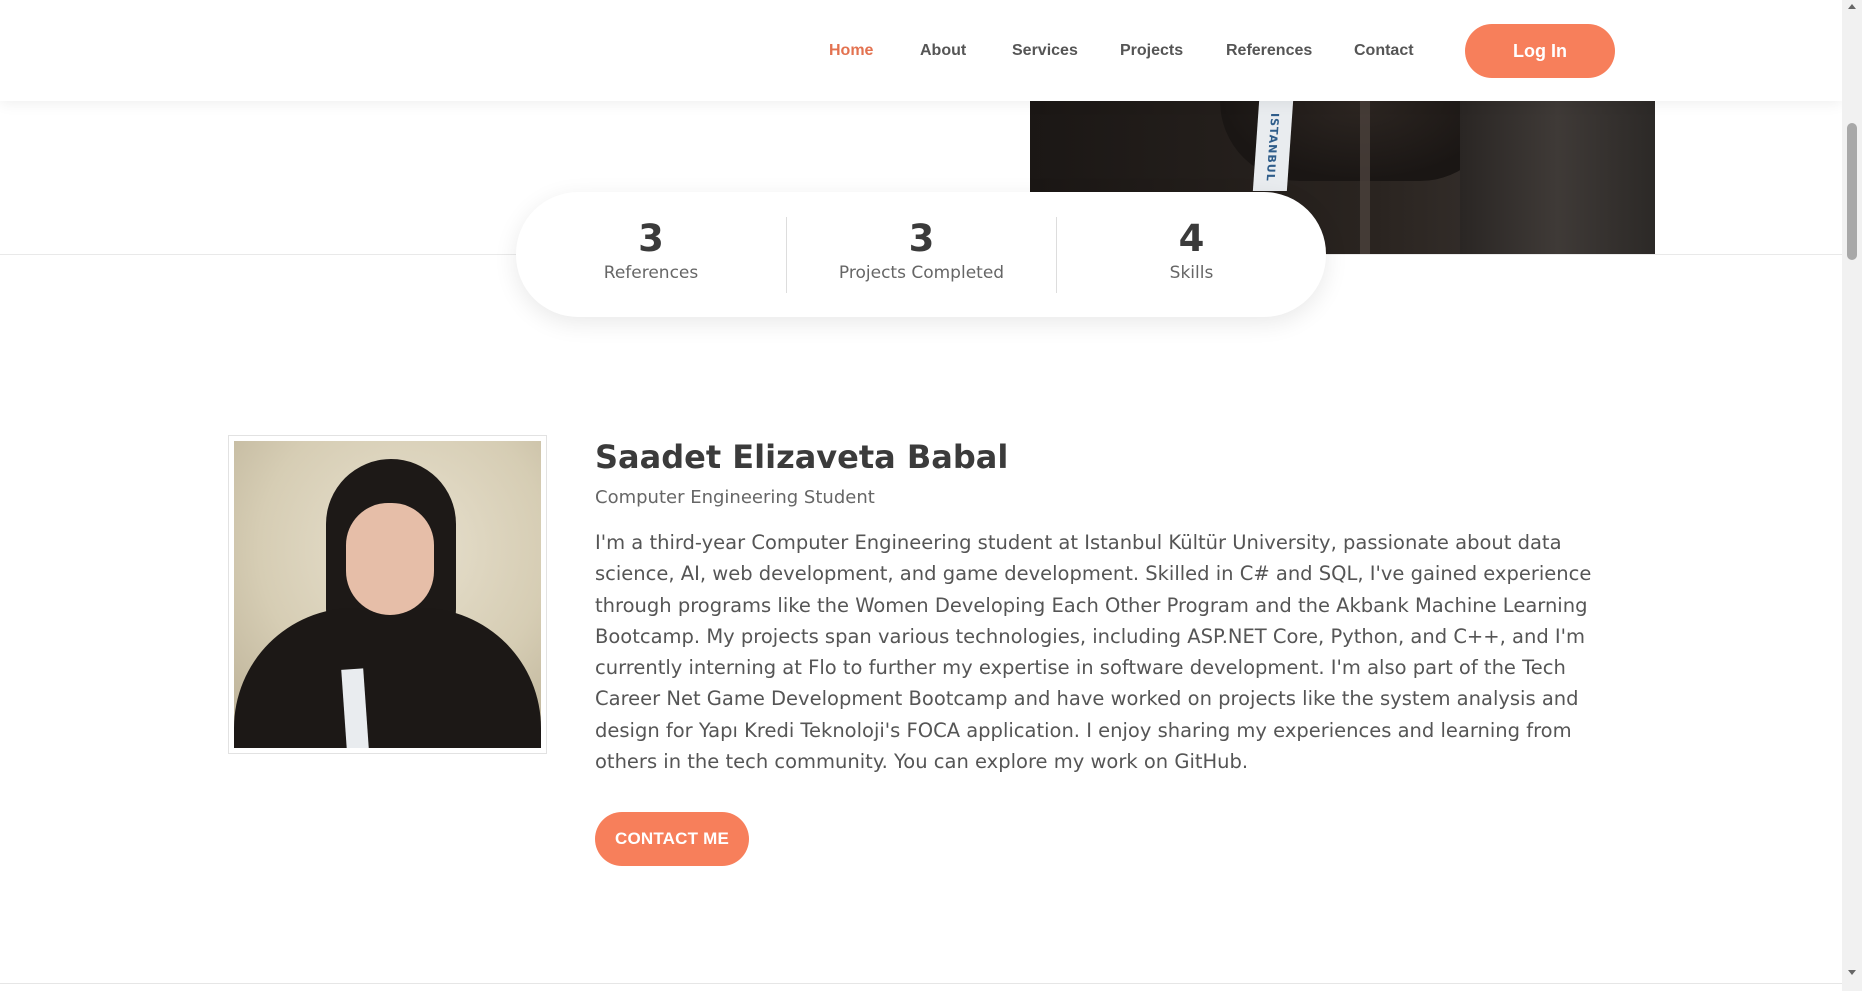  I want to click on stat-label: References, so click(651, 272).